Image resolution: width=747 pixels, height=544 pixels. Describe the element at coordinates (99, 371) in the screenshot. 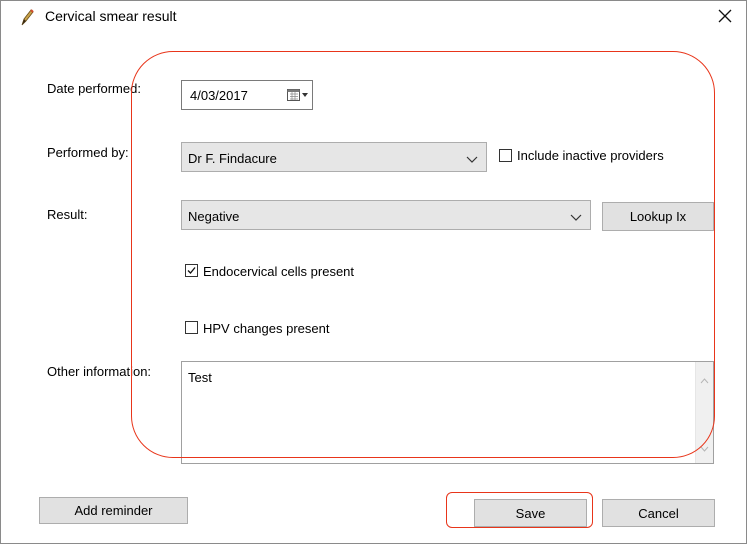

I see `other-information-label: Other information:` at that location.